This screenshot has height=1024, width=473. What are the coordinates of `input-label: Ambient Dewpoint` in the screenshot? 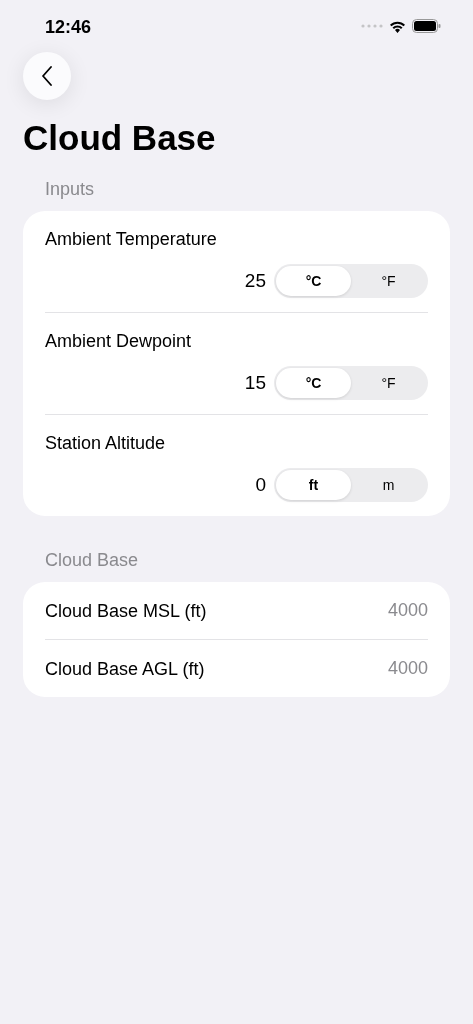 It's located at (119, 341).